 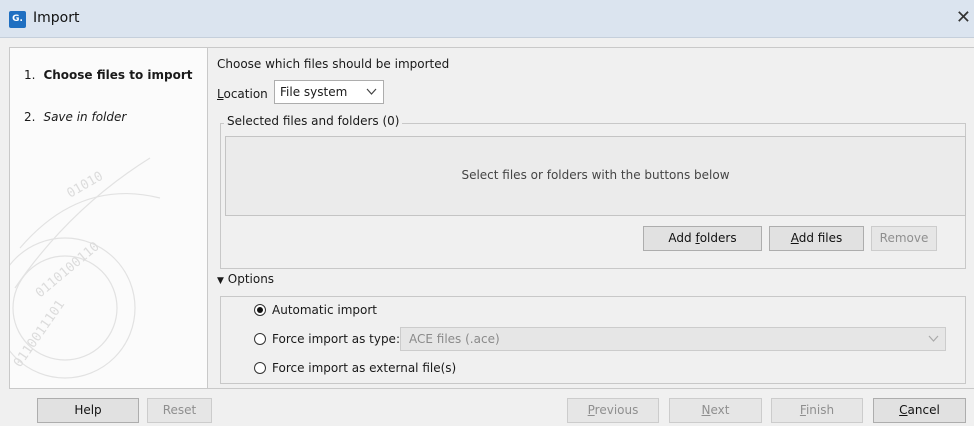 I want to click on radio-selected, so click(x=260, y=310).